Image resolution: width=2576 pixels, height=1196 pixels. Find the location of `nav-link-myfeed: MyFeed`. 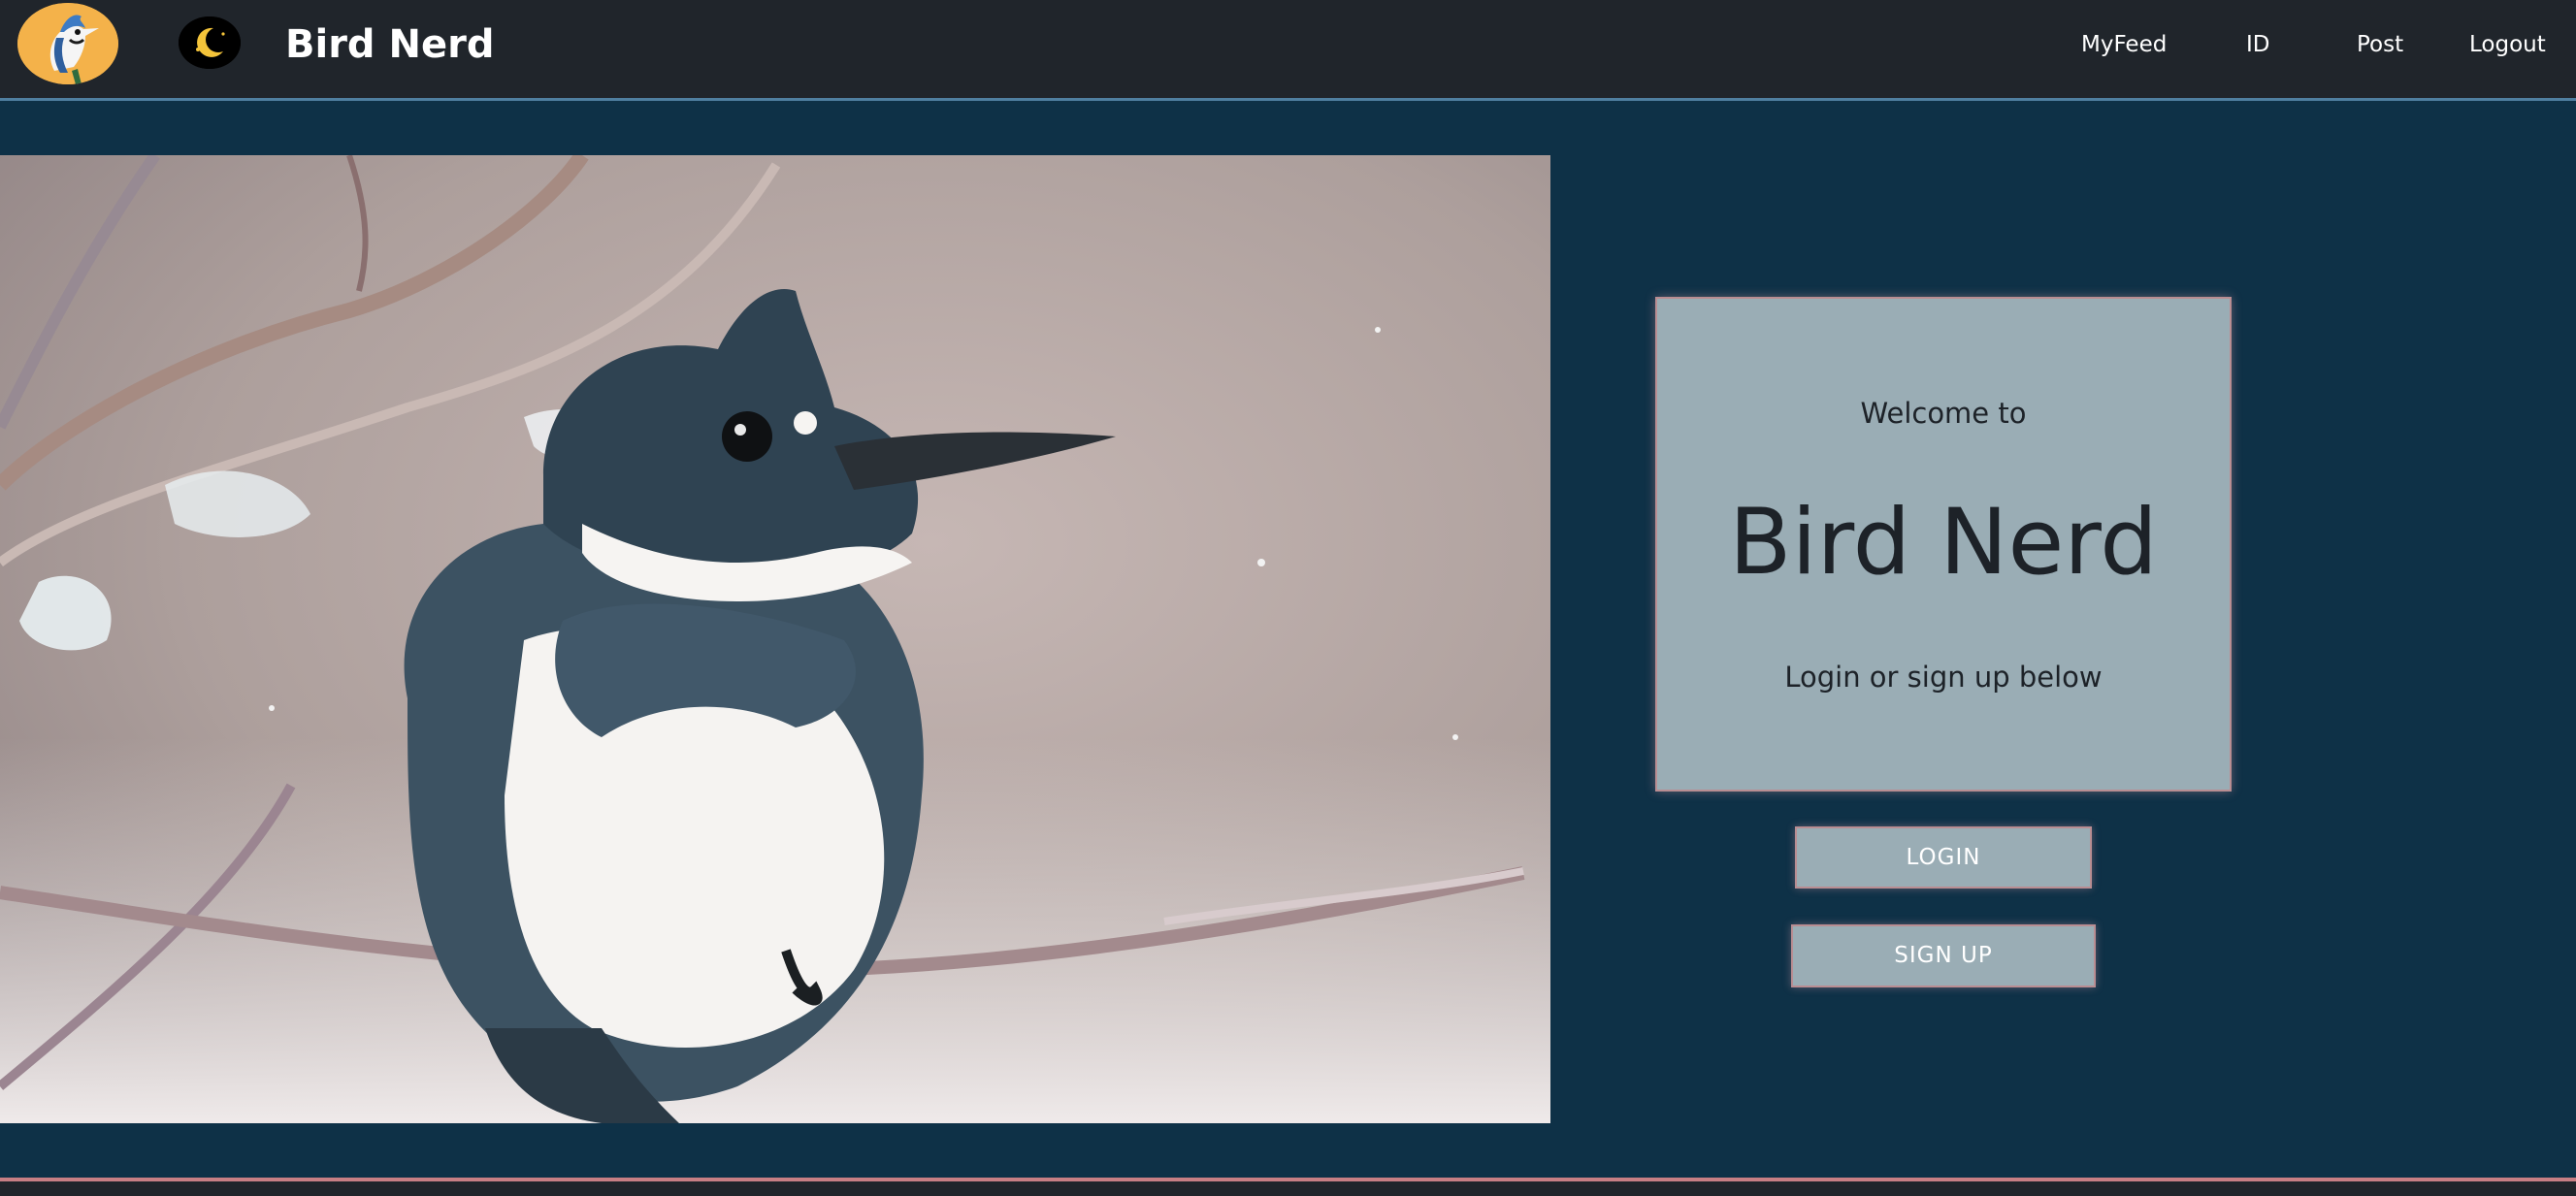

nav-link-myfeed: MyFeed is located at coordinates (2124, 44).